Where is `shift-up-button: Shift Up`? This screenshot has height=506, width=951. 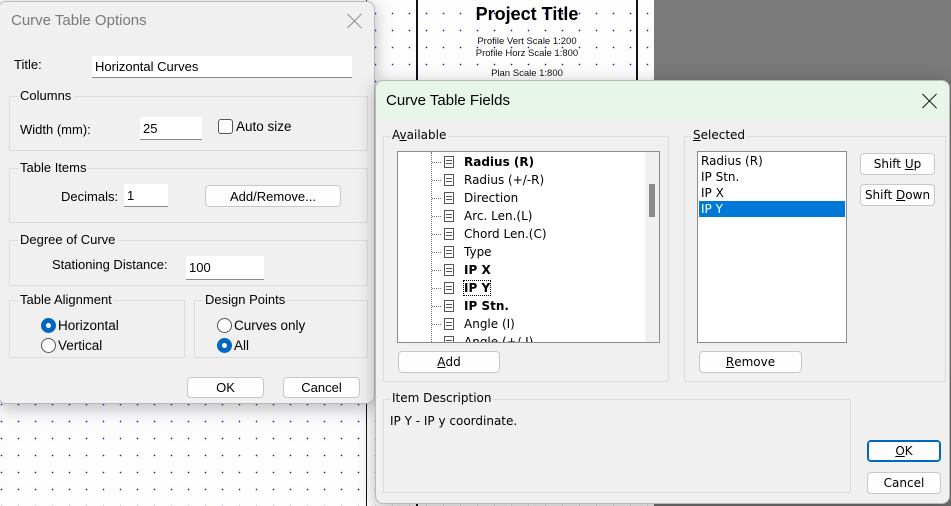 shift-up-button: Shift Up is located at coordinates (897, 164).